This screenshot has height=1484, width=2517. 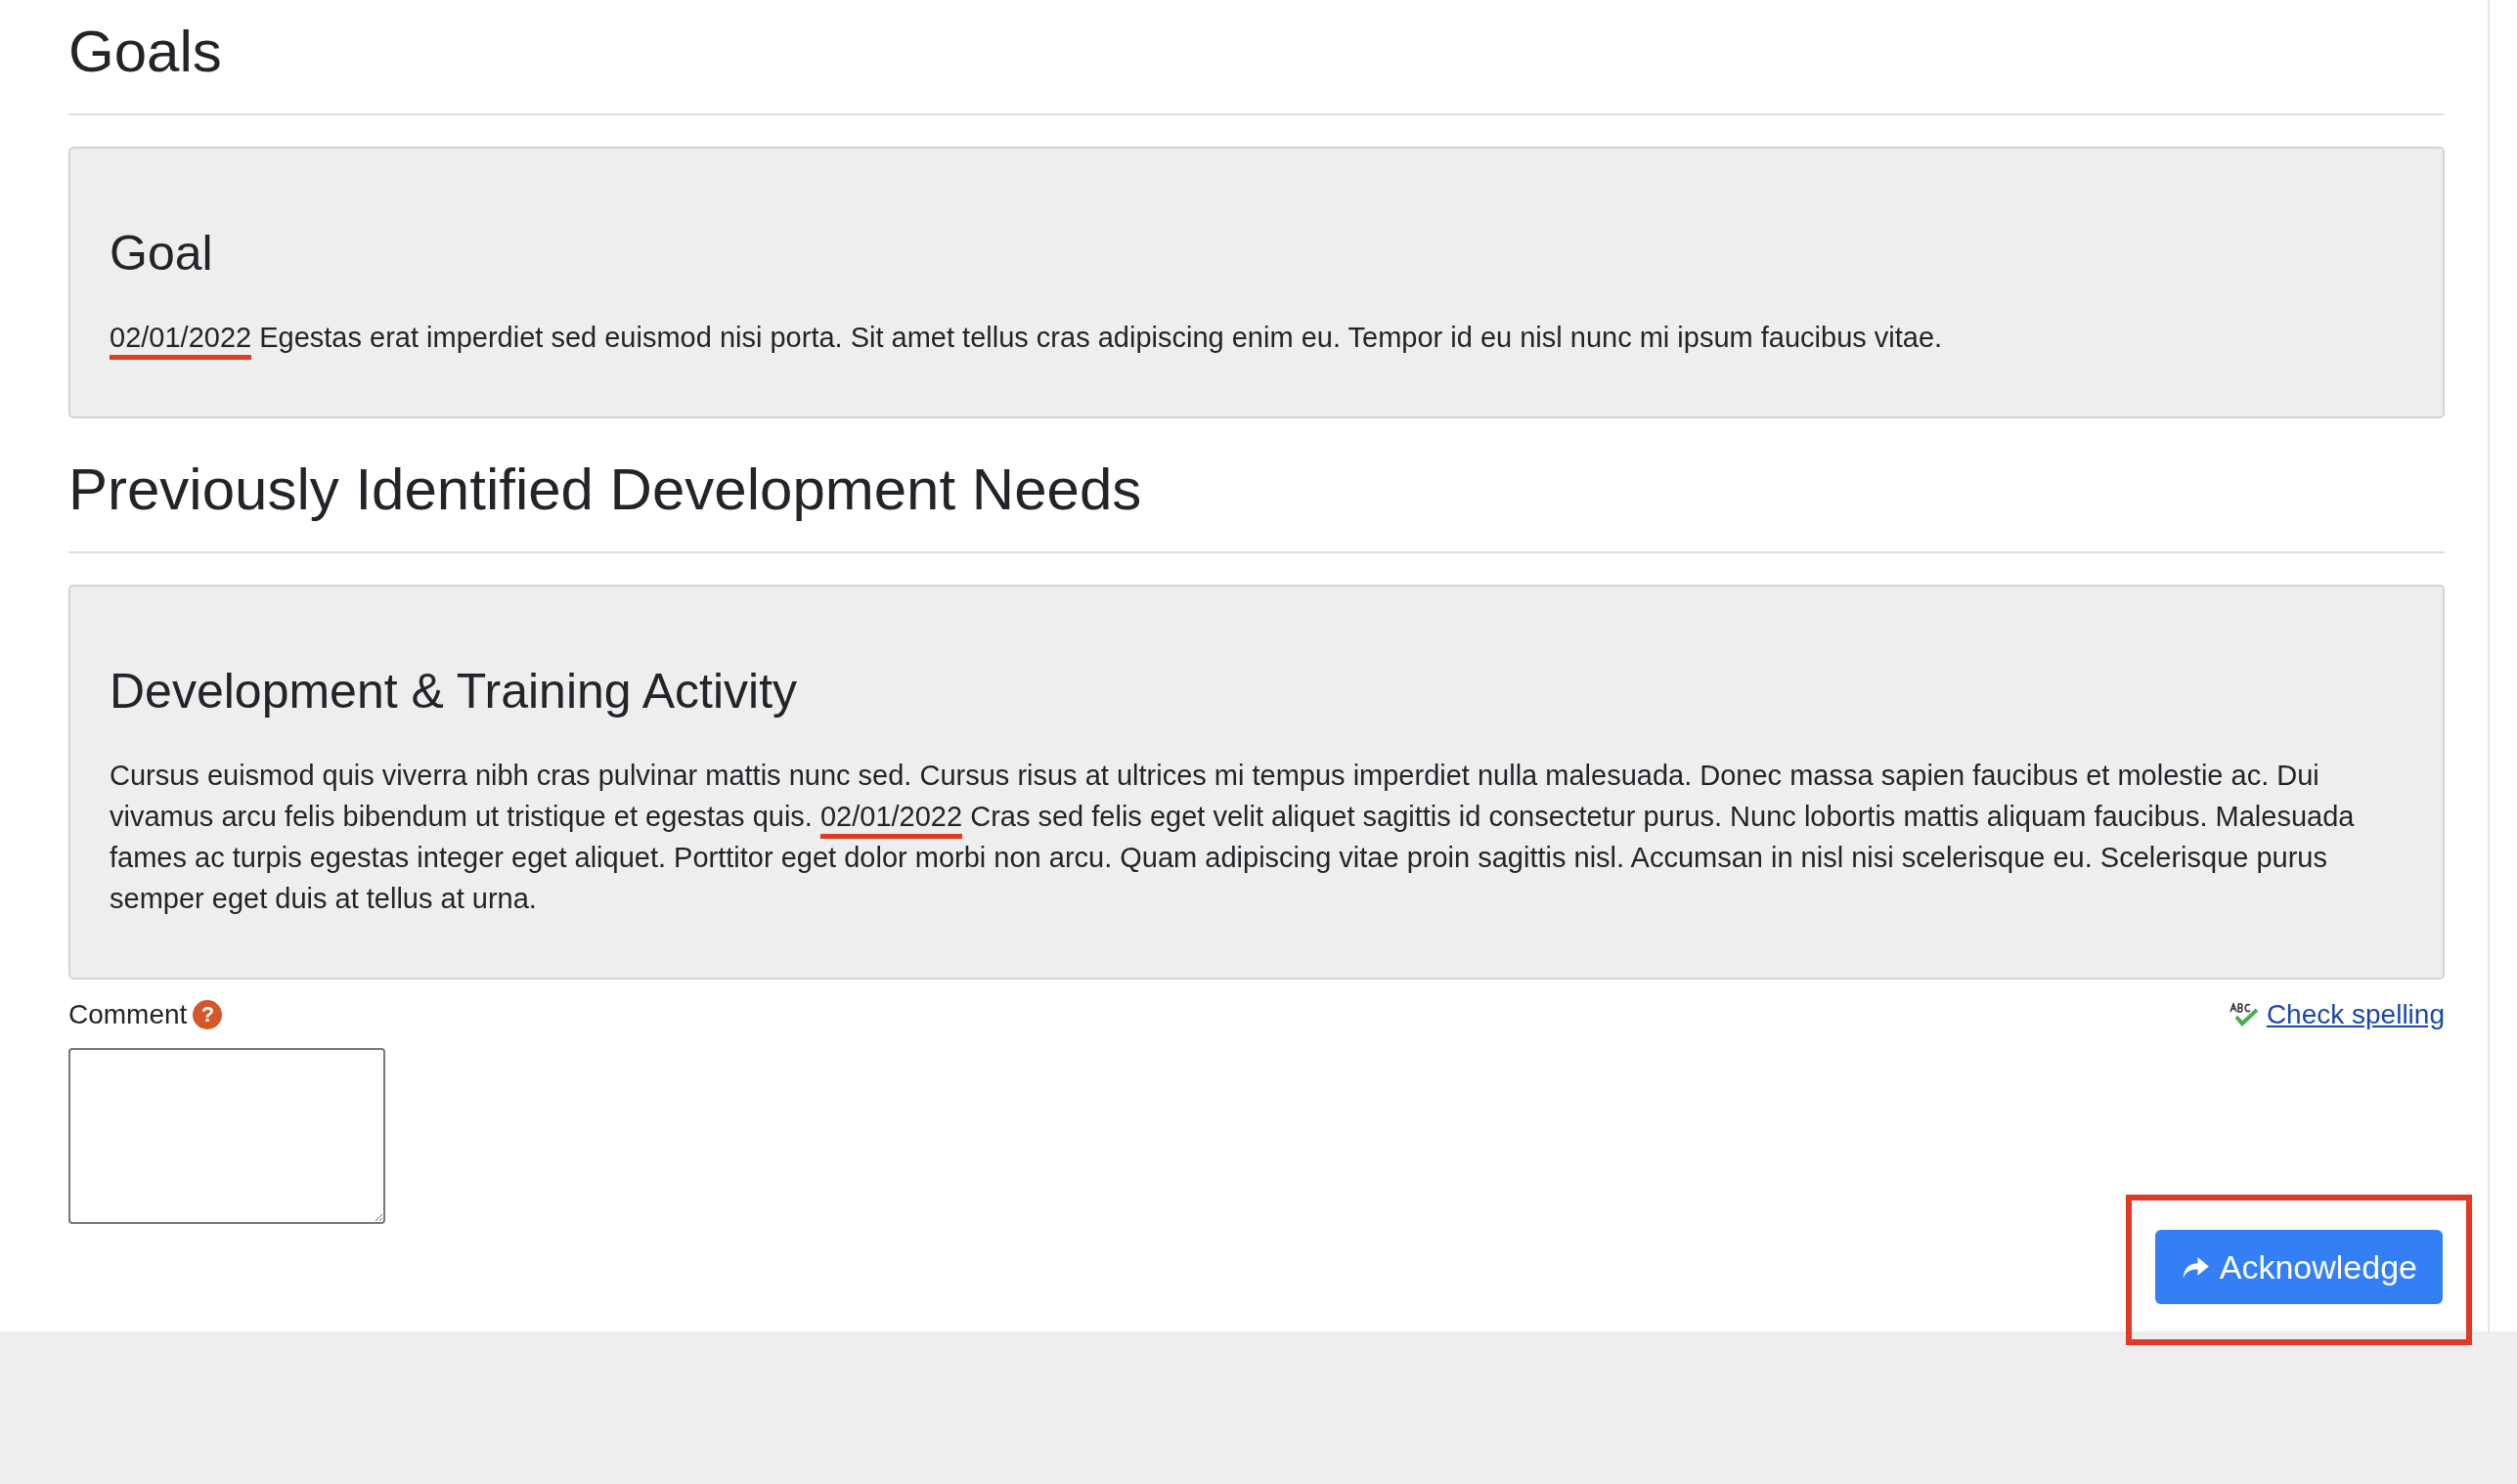 I want to click on card-title: Development & Training Activity, so click(x=455, y=691).